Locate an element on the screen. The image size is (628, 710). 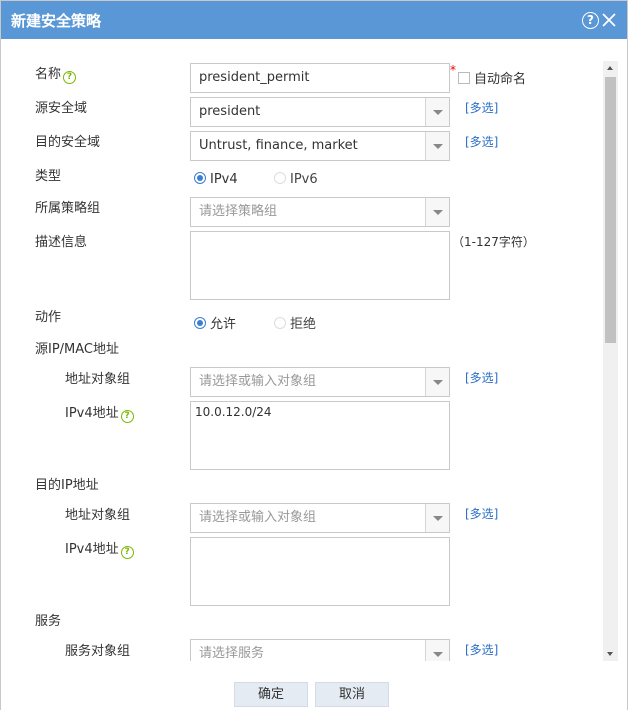
src-addr-group-select: 请选择或输入对象组 is located at coordinates (320, 382).